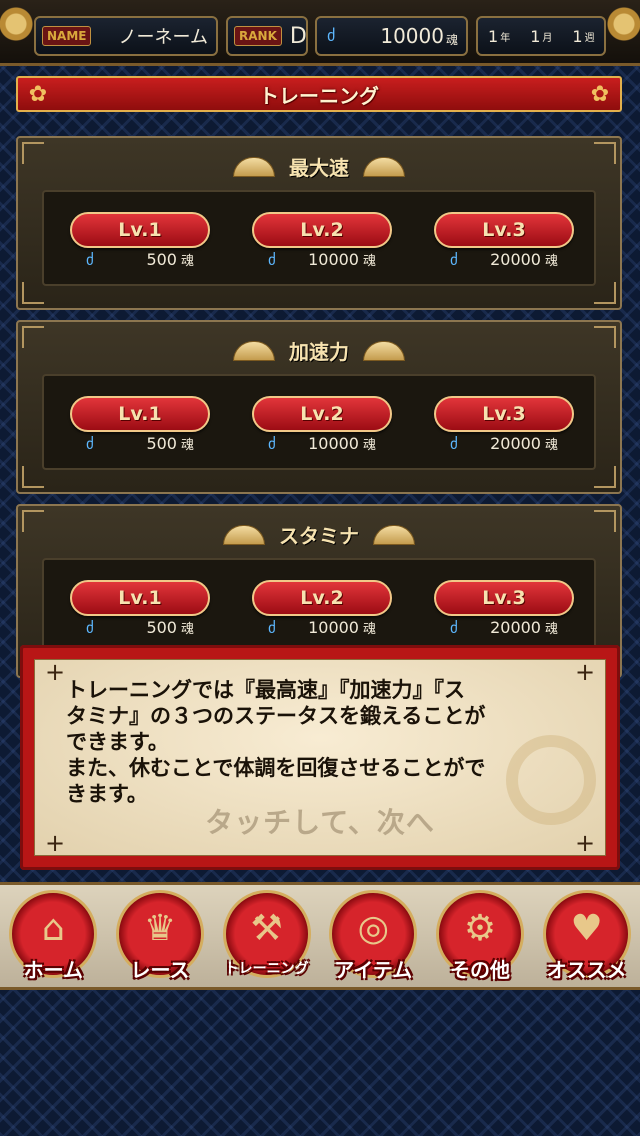 Image resolution: width=640 pixels, height=1136 pixels. What do you see at coordinates (547, 38) in the screenshot?
I see `month-unit: 月` at bounding box center [547, 38].